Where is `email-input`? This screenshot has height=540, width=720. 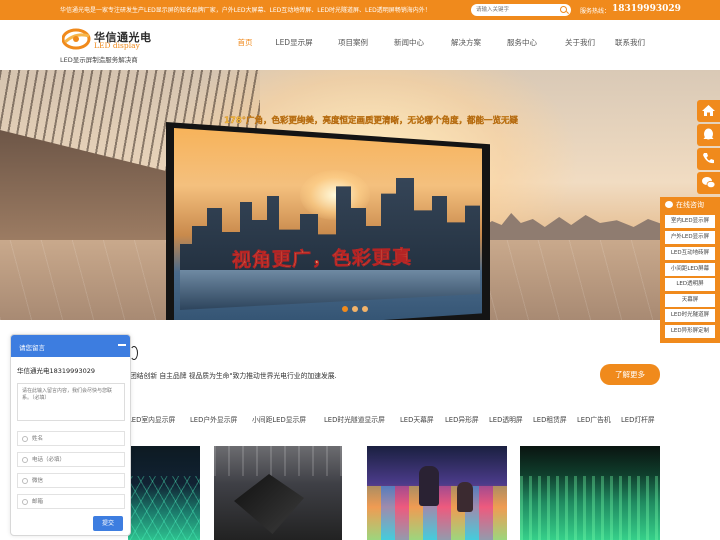 email-input is located at coordinates (76, 502).